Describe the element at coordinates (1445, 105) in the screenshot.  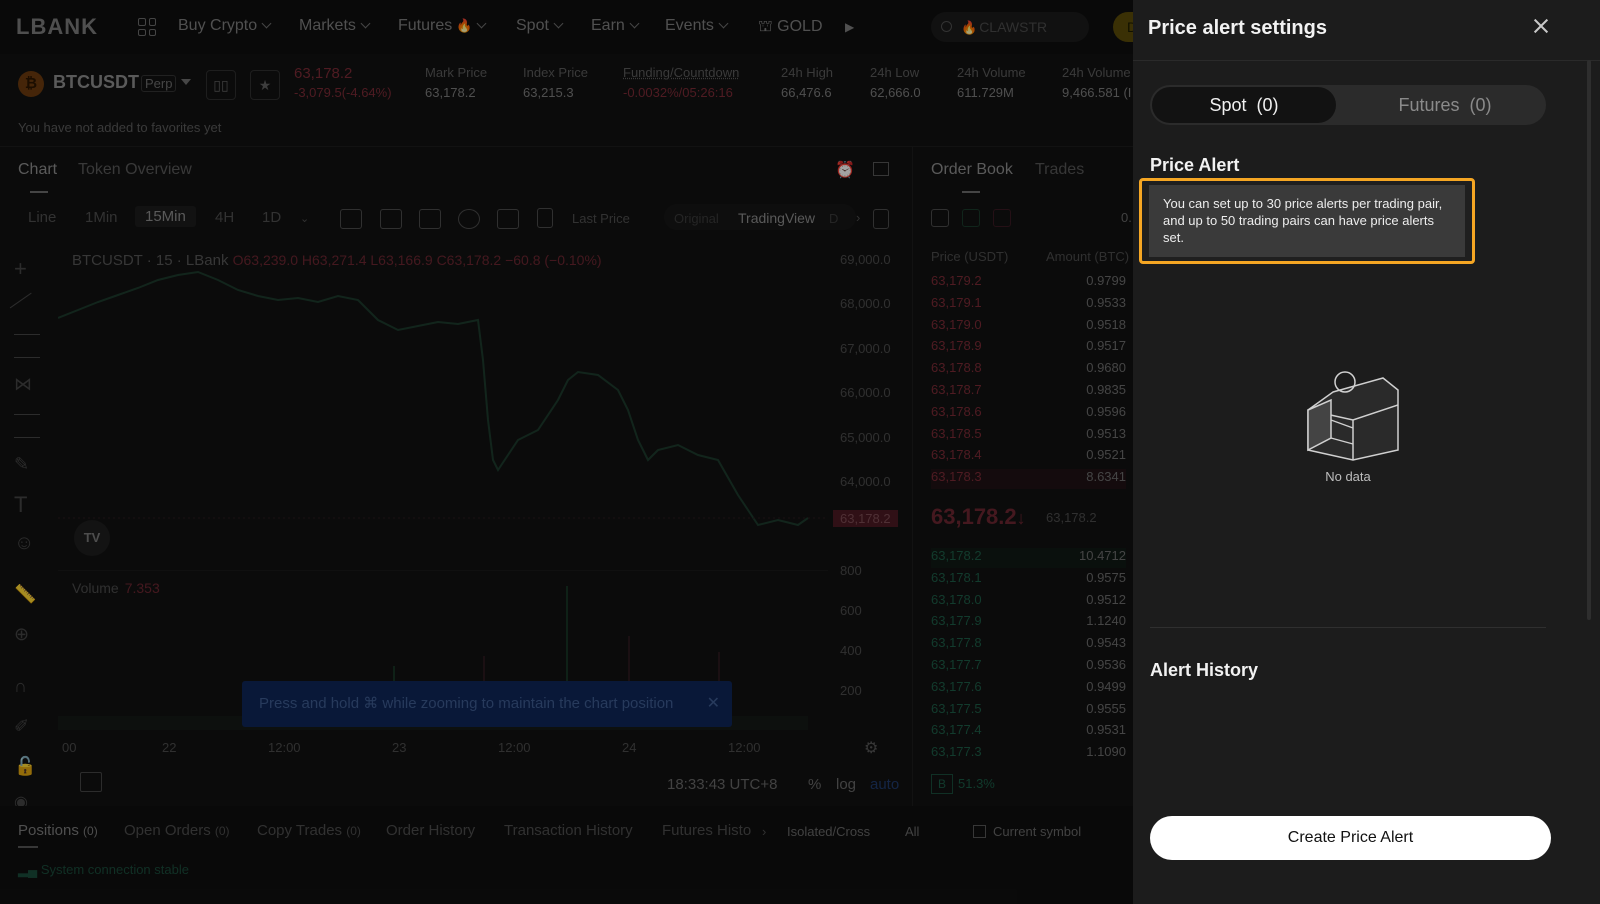
I see `tab-futures: Futures (0)` at that location.